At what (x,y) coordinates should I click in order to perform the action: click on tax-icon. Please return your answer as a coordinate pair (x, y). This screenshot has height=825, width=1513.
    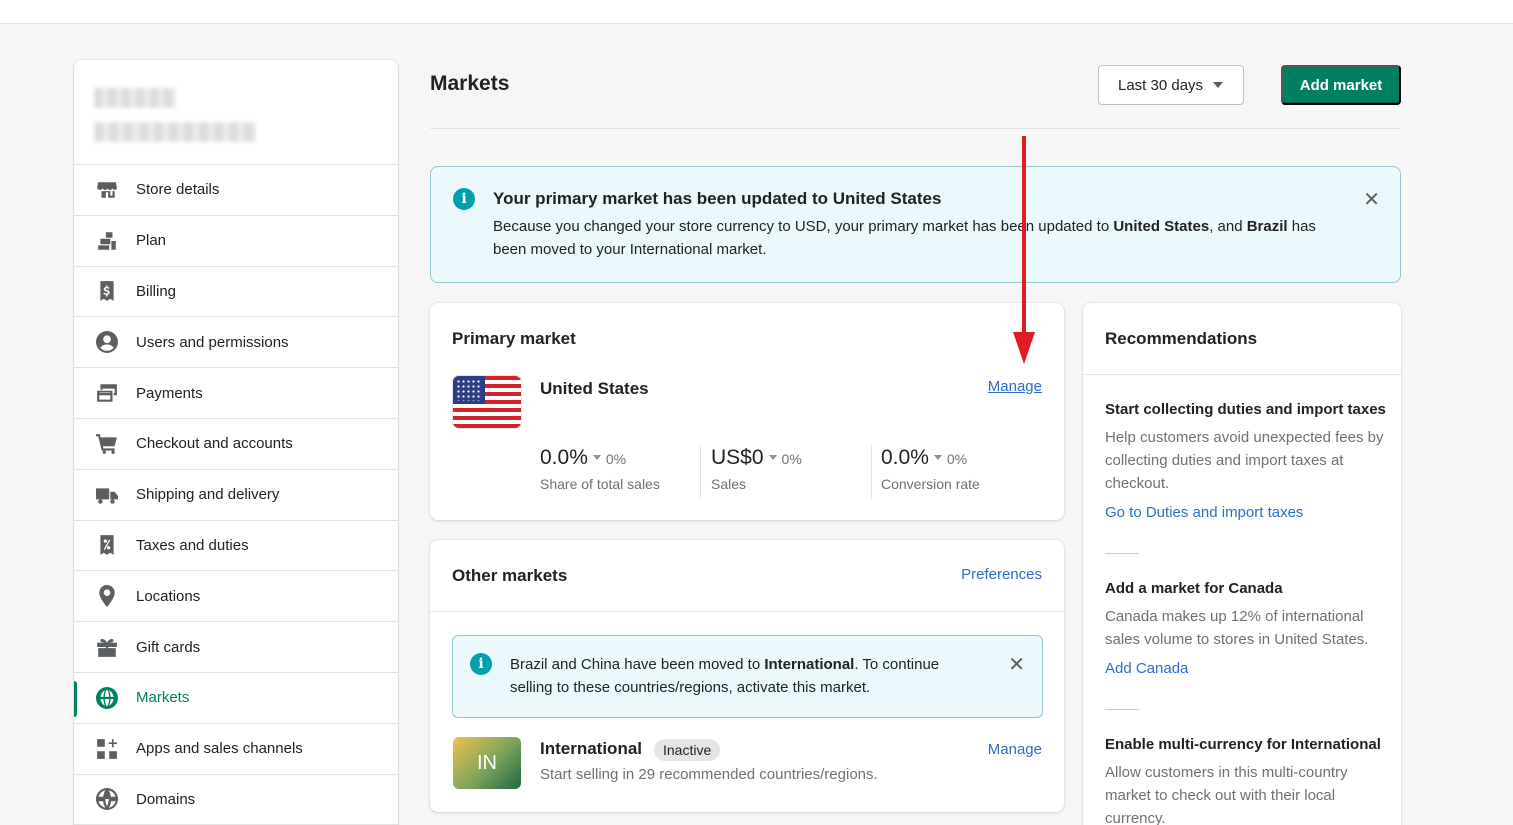
    Looking at the image, I should click on (107, 545).